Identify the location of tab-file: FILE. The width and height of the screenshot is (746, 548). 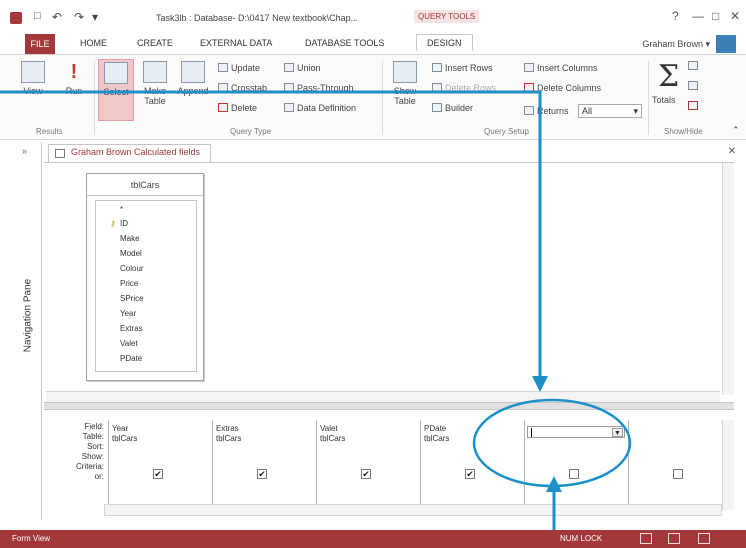
(40, 44).